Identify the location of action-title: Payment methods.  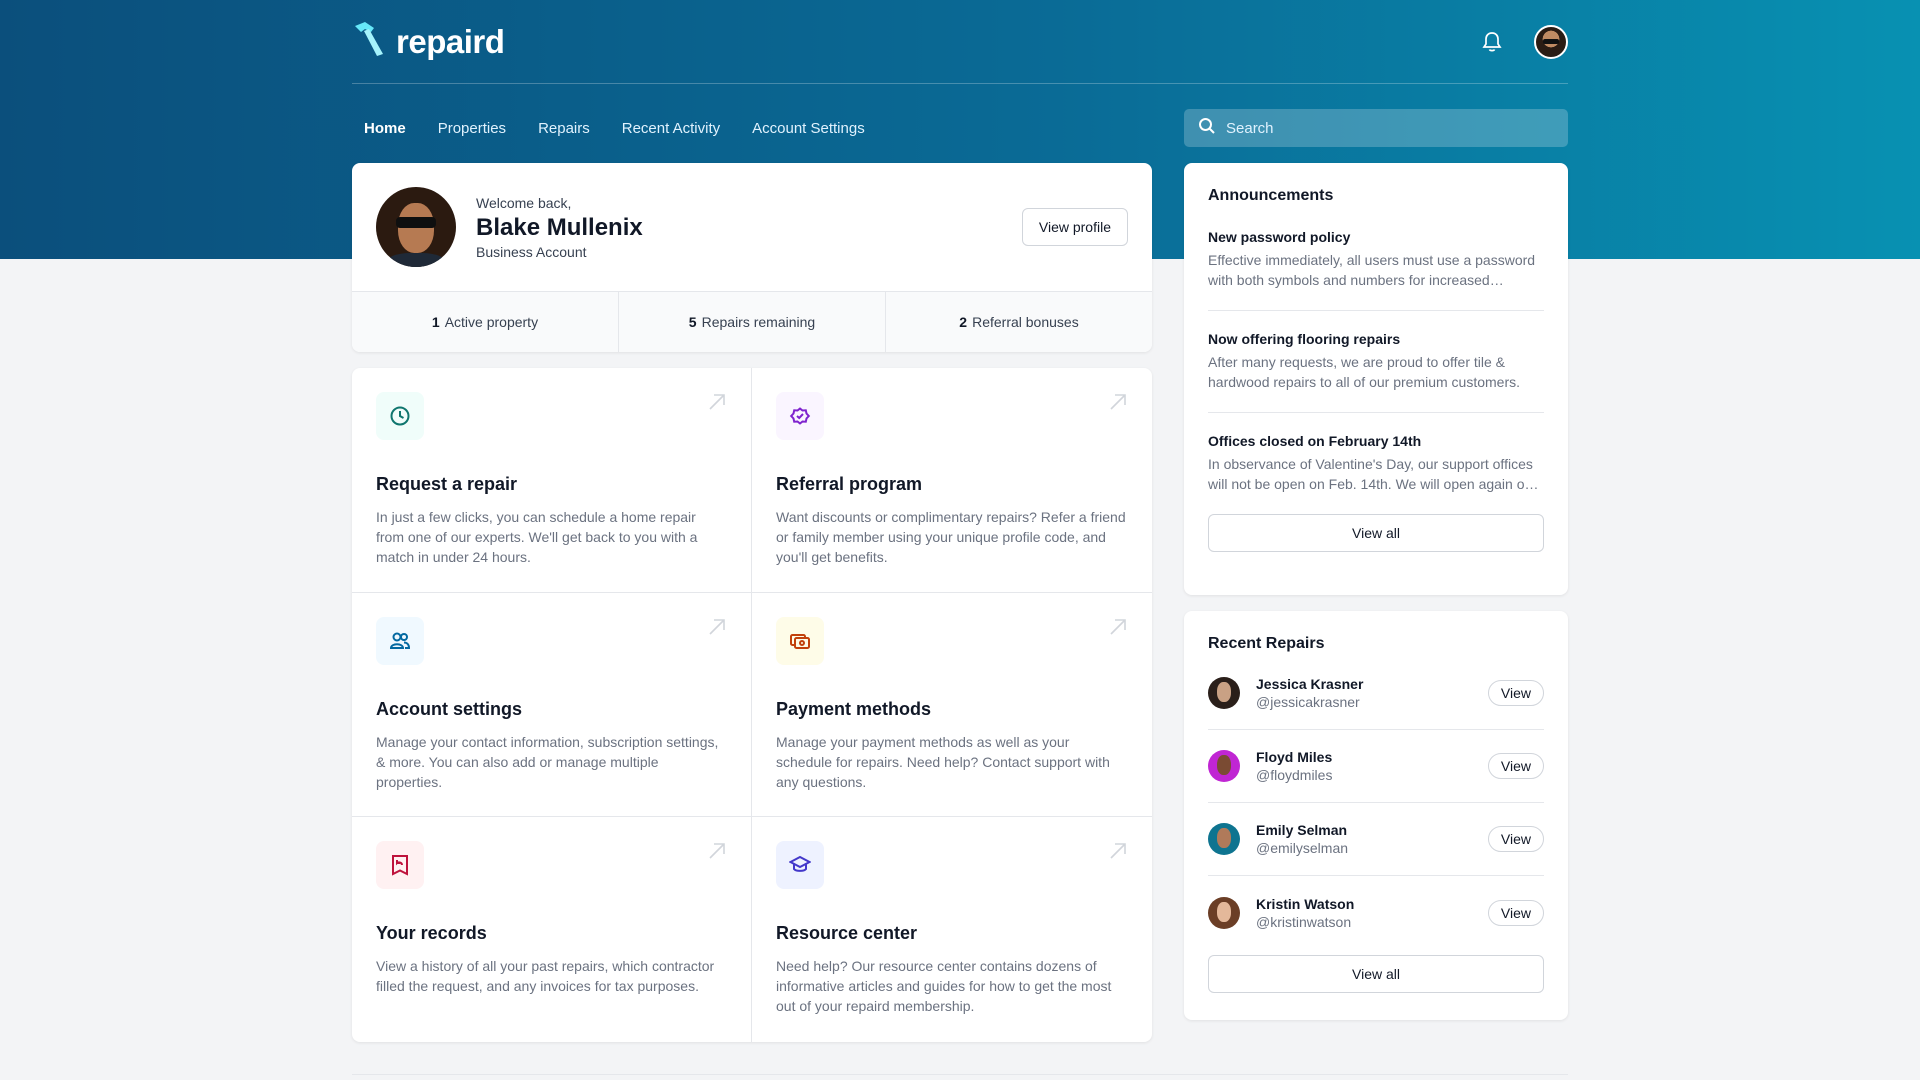
(854, 708).